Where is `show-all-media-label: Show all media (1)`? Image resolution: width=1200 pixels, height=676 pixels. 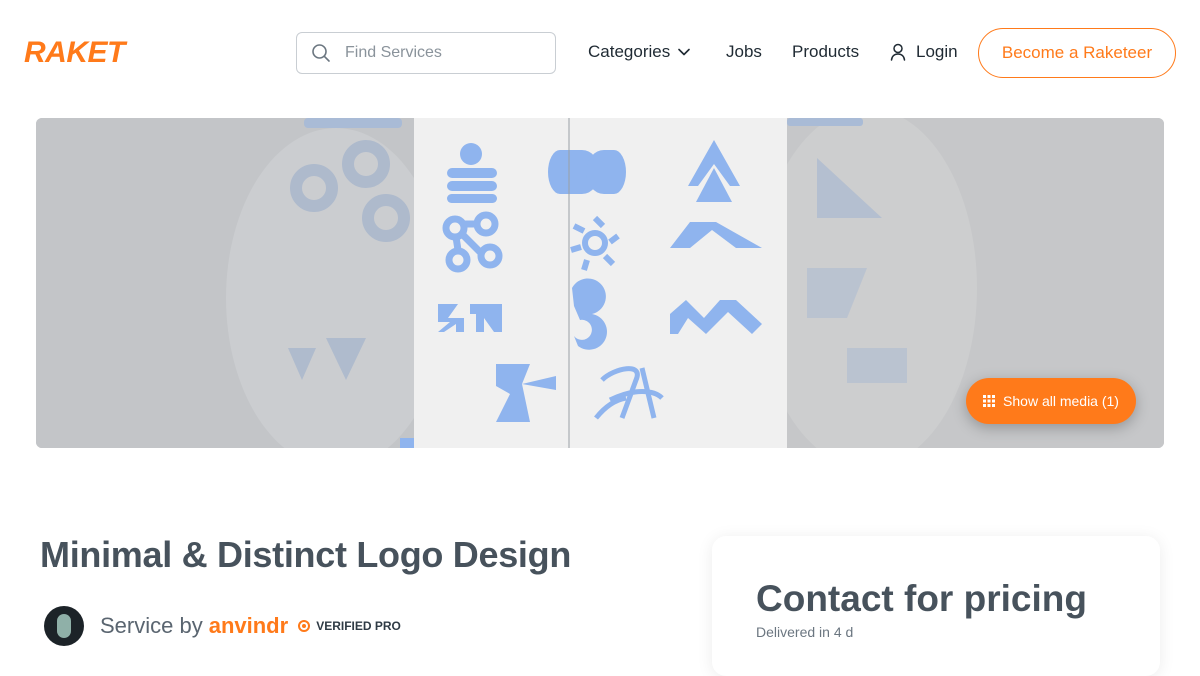
show-all-media-label: Show all media (1) is located at coordinates (1061, 401).